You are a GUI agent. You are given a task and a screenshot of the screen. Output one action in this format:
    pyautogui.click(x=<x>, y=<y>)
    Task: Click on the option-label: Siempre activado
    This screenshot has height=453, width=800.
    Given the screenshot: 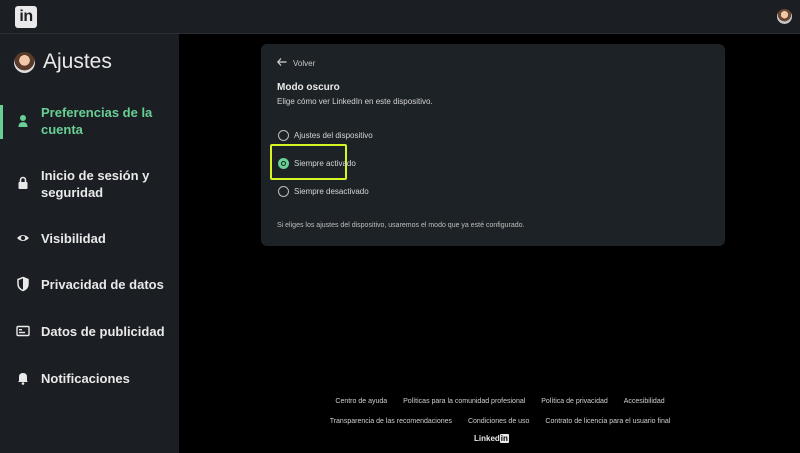 What is the action you would take?
    pyautogui.click(x=325, y=163)
    